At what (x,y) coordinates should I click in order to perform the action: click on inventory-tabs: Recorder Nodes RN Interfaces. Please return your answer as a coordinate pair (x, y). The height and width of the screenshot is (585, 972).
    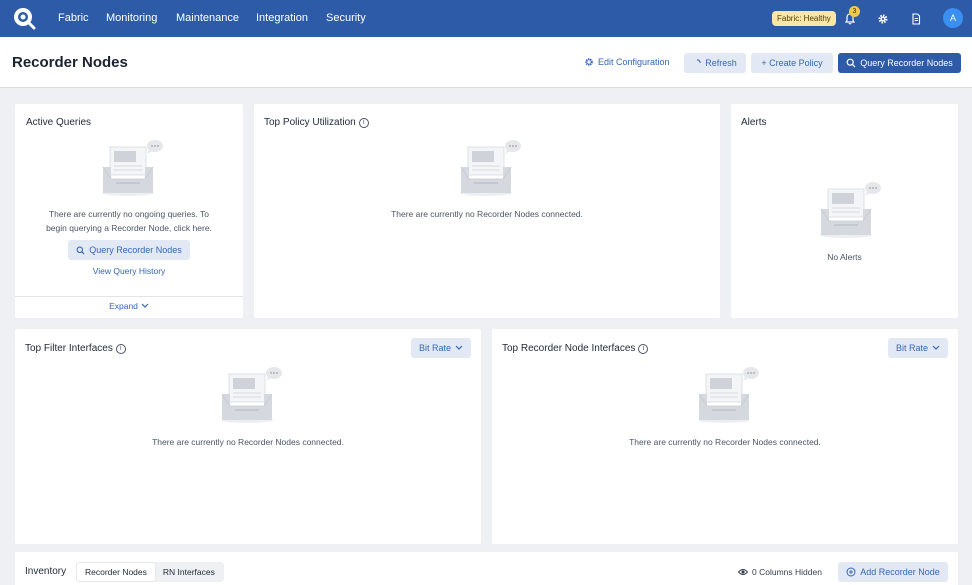
    Looking at the image, I should click on (150, 572).